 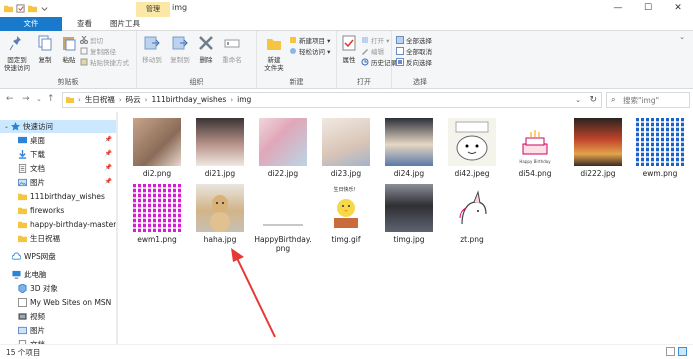 I want to click on nav-item-folder: 111birthday_wishes, so click(x=58, y=196).